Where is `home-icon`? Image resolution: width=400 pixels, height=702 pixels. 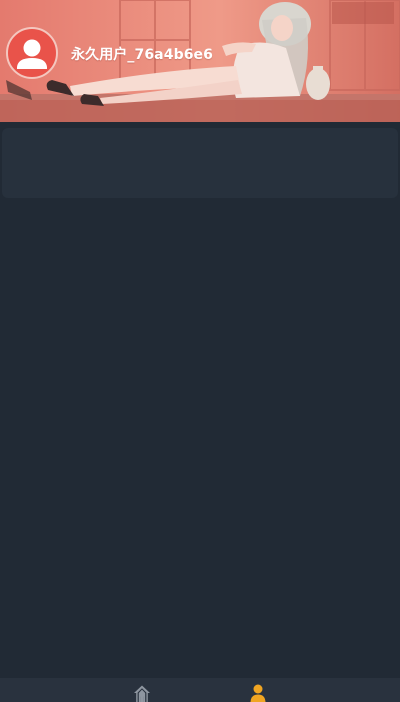
home-icon is located at coordinates (142, 693).